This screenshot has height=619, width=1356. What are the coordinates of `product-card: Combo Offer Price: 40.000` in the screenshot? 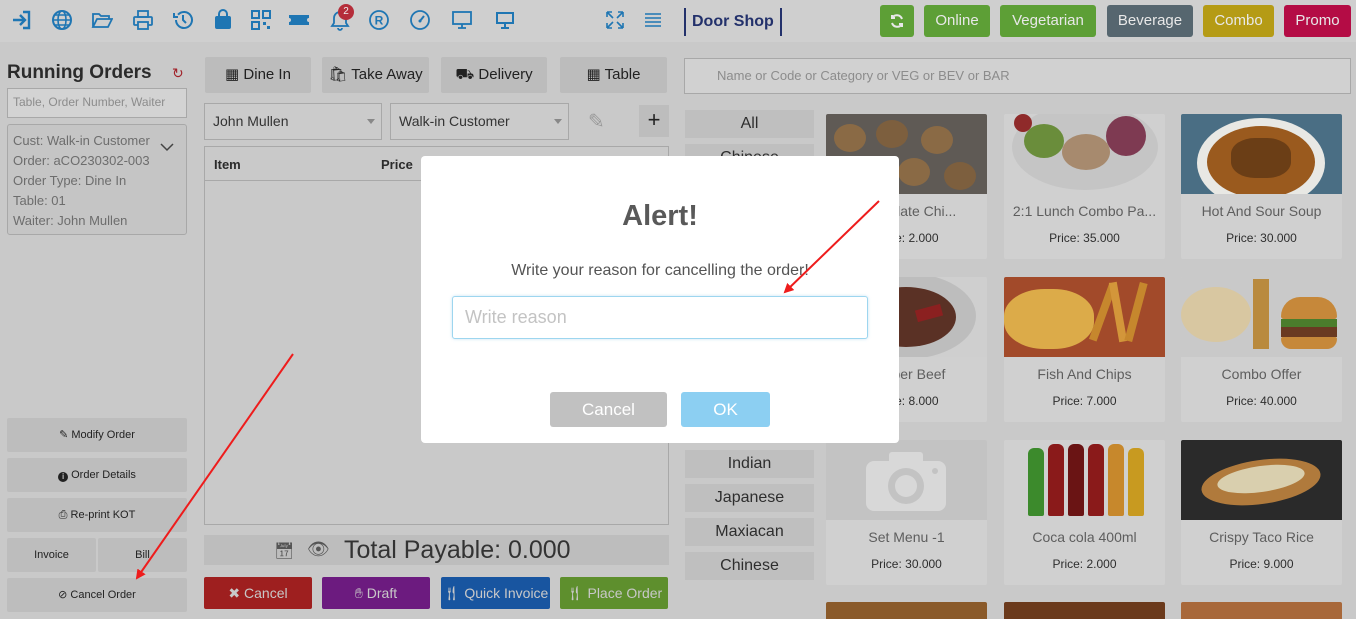 It's located at (1261, 349).